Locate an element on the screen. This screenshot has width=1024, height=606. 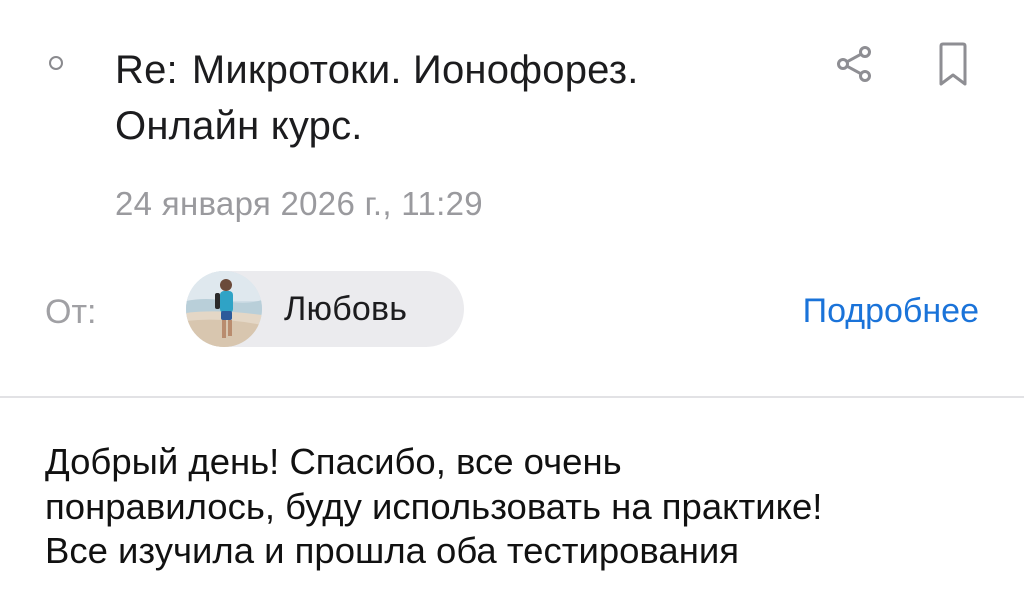
message-subject: Re: Микротоки. Ионофорез. Онлайн курс. is located at coordinates (435, 98).